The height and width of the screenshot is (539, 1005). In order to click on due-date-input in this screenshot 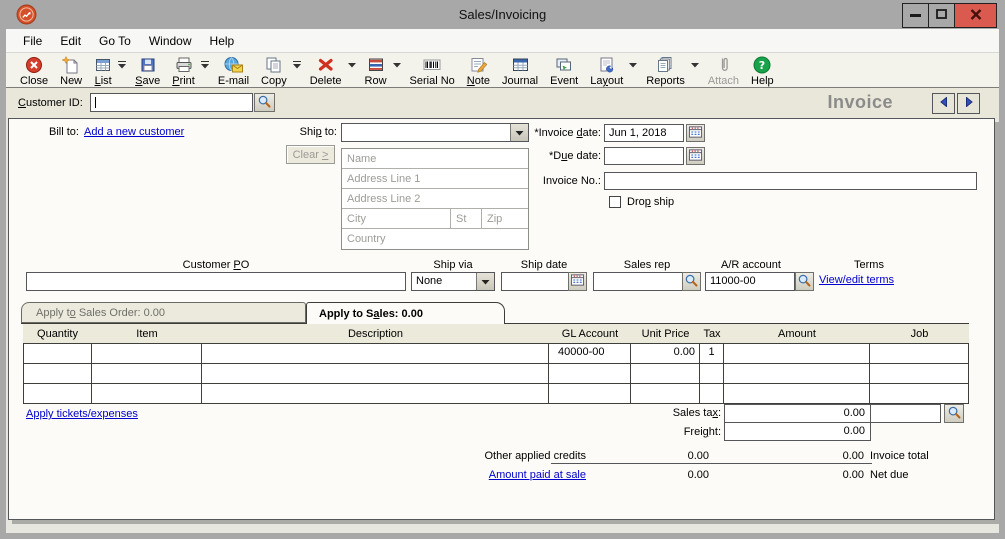, I will do `click(644, 156)`.